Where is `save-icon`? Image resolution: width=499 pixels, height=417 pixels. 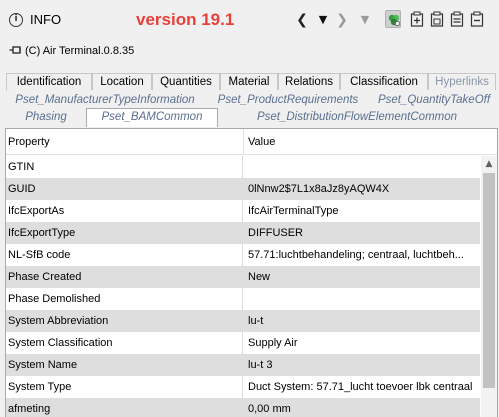
save-icon is located at coordinates (437, 19).